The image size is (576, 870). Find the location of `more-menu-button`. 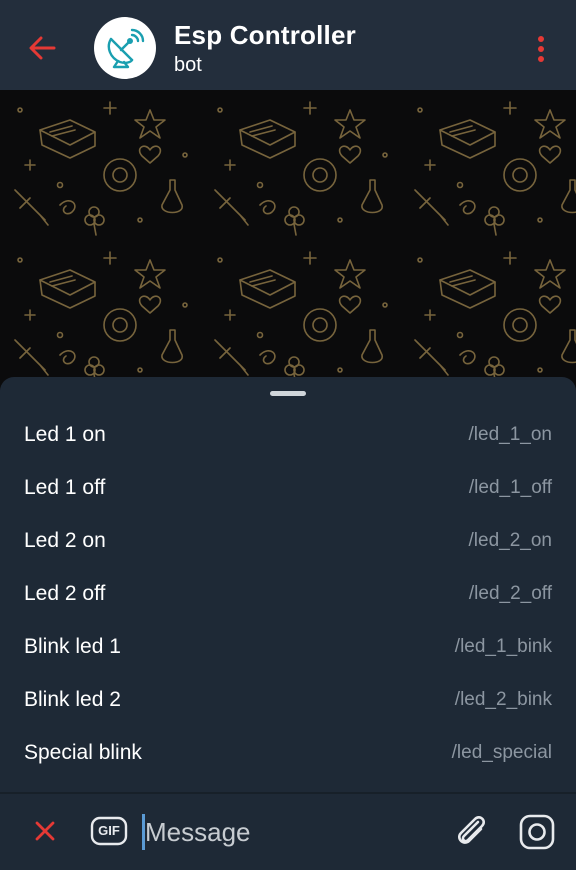

more-menu-button is located at coordinates (541, 49).